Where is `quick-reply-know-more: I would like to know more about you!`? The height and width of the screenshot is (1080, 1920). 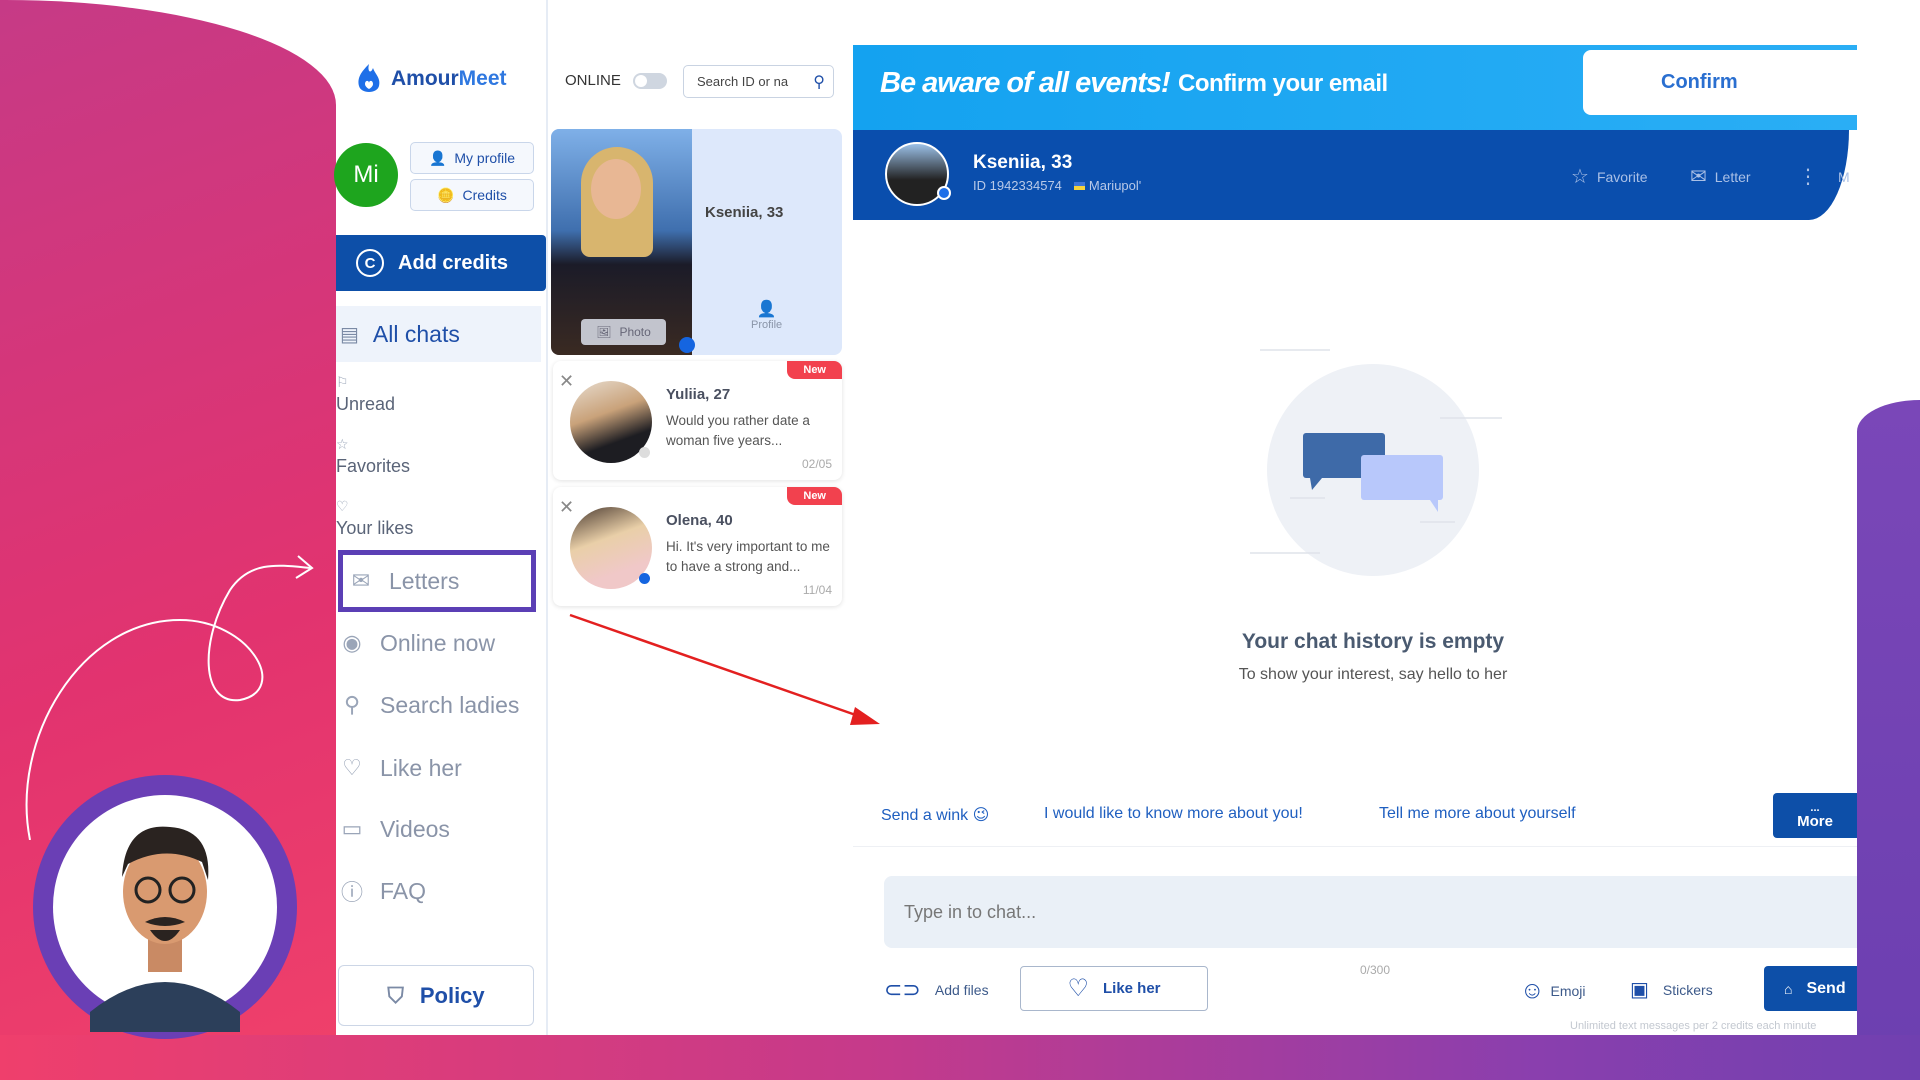
quick-reply-know-more: I would like to know more about you! is located at coordinates (1173, 814).